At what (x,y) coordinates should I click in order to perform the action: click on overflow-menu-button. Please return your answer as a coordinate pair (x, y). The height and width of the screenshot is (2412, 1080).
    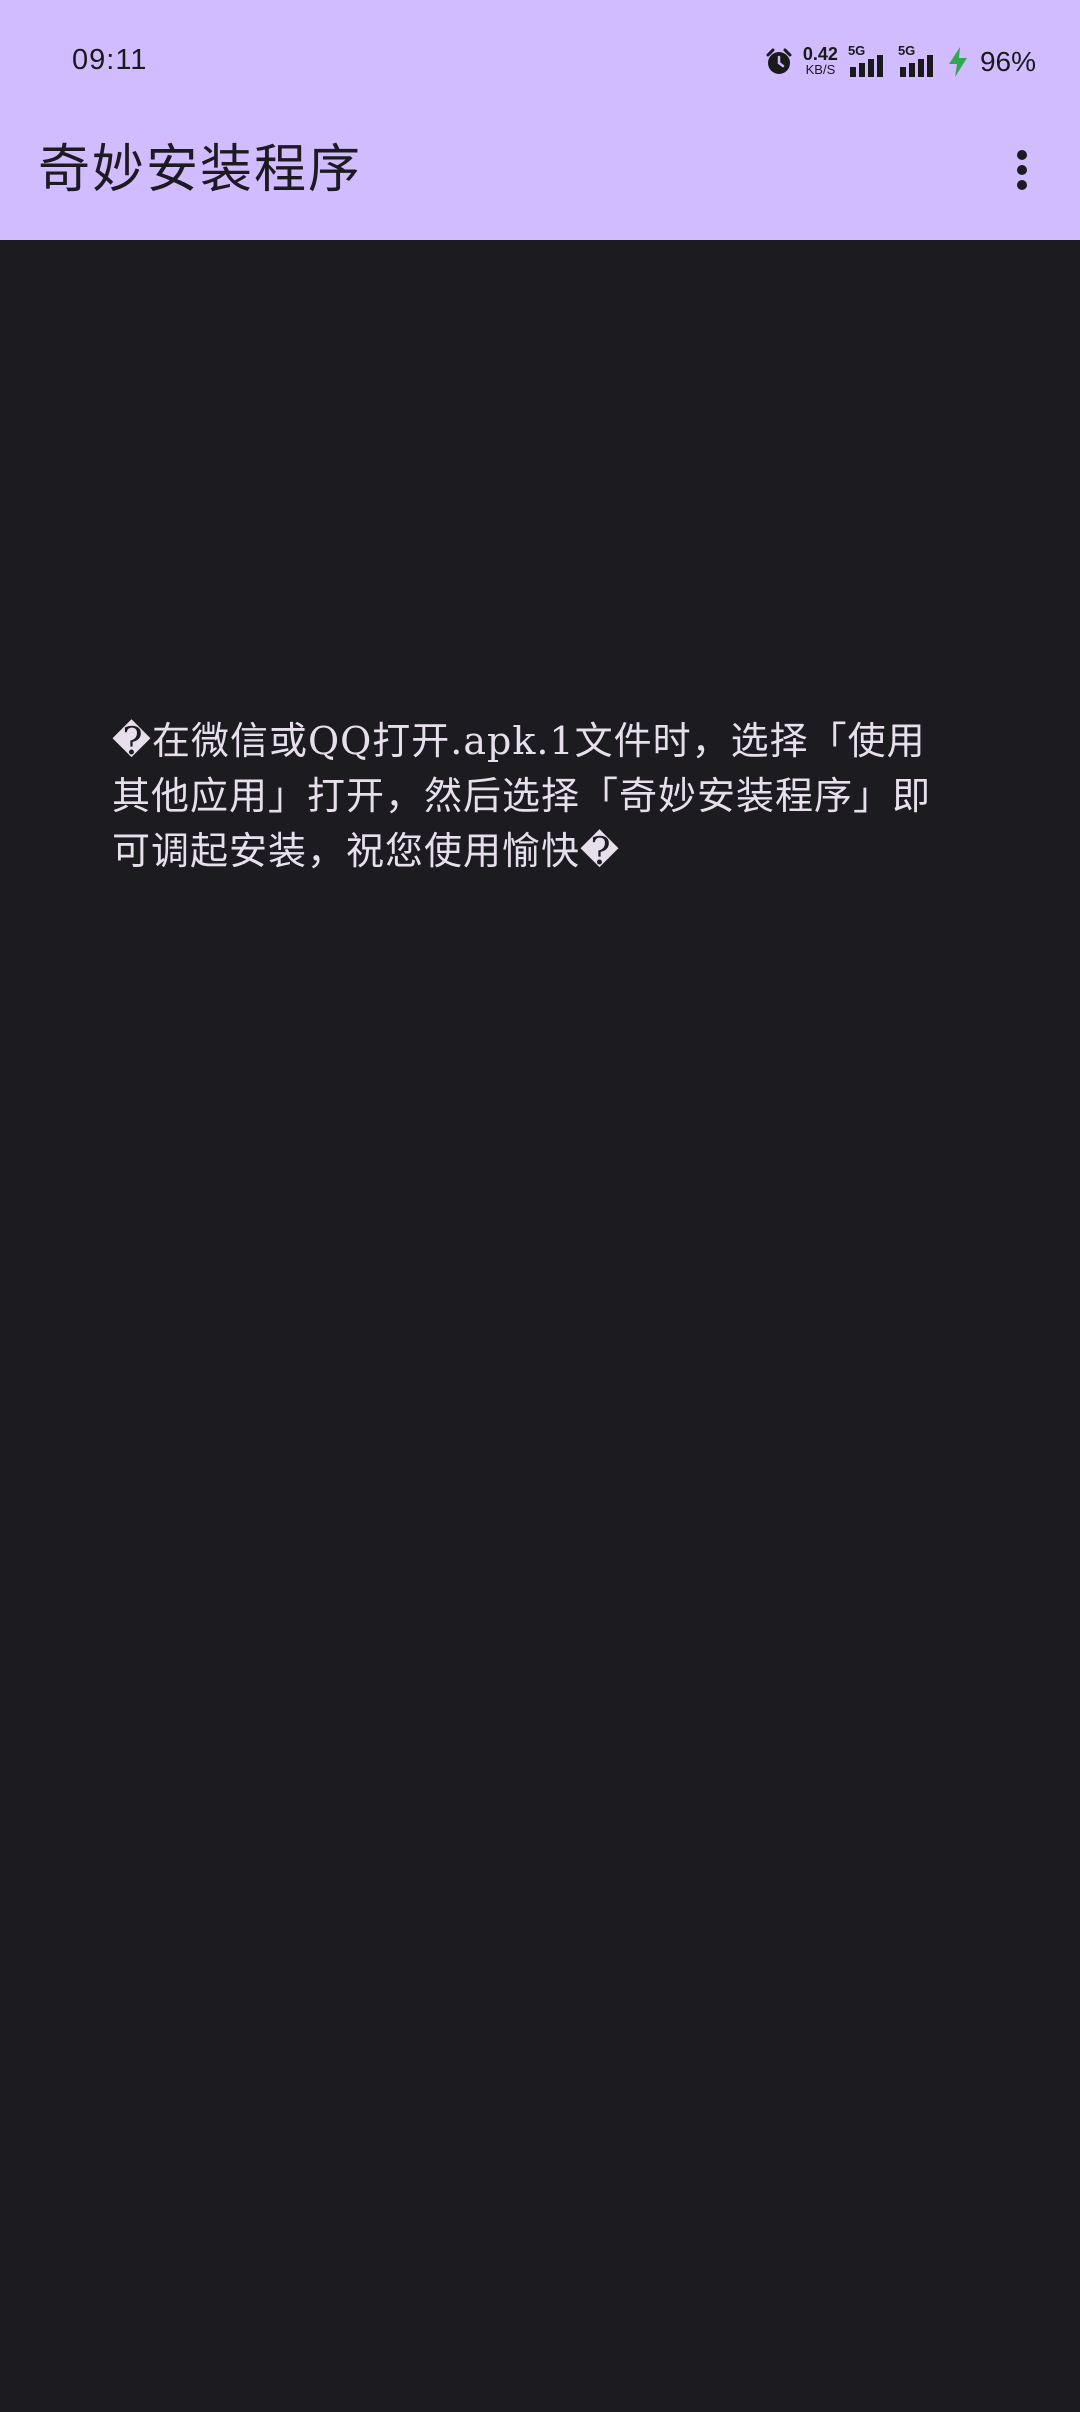
    Looking at the image, I should click on (1022, 170).